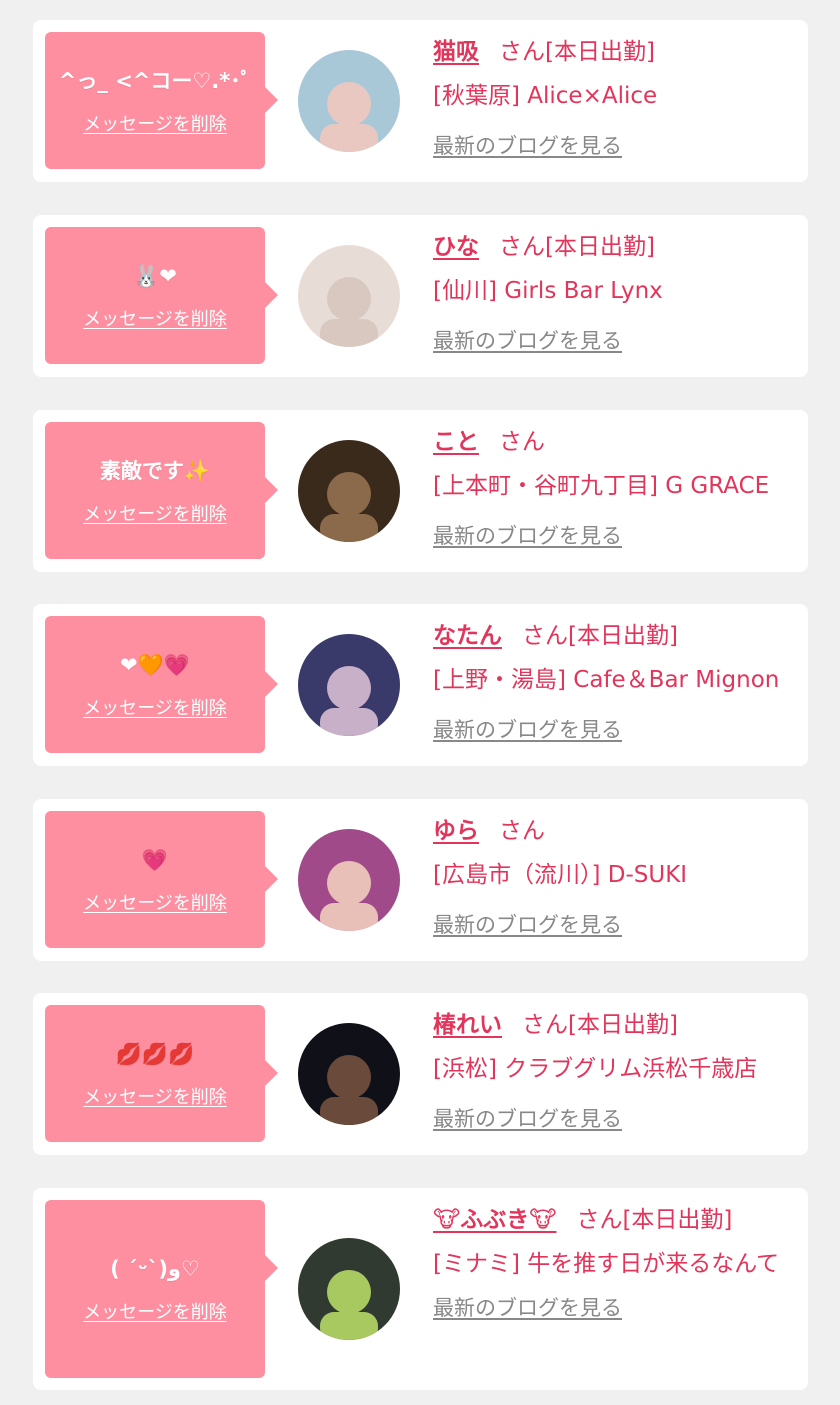  I want to click on message-bubble: 🐰❤ メッセージを削除, so click(161, 295).